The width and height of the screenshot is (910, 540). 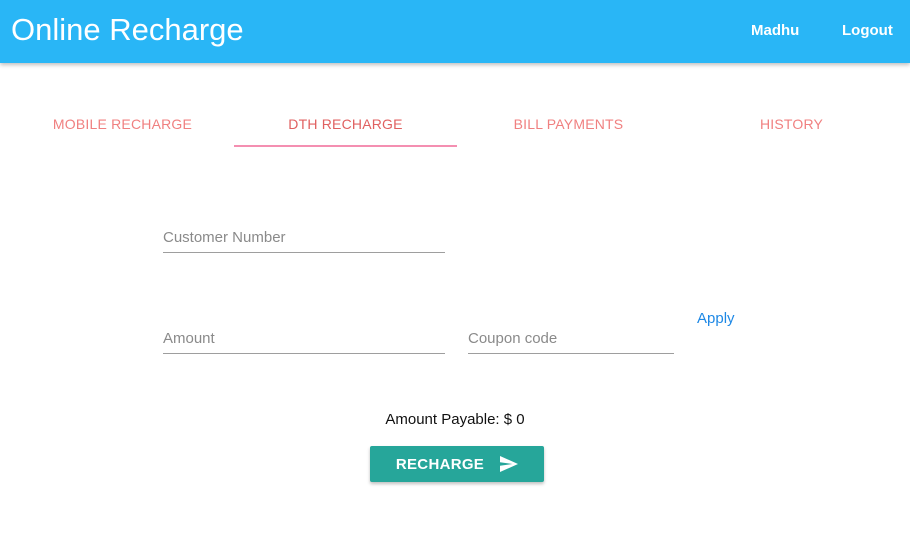 What do you see at coordinates (571, 338) in the screenshot?
I see `coupon-code-input` at bounding box center [571, 338].